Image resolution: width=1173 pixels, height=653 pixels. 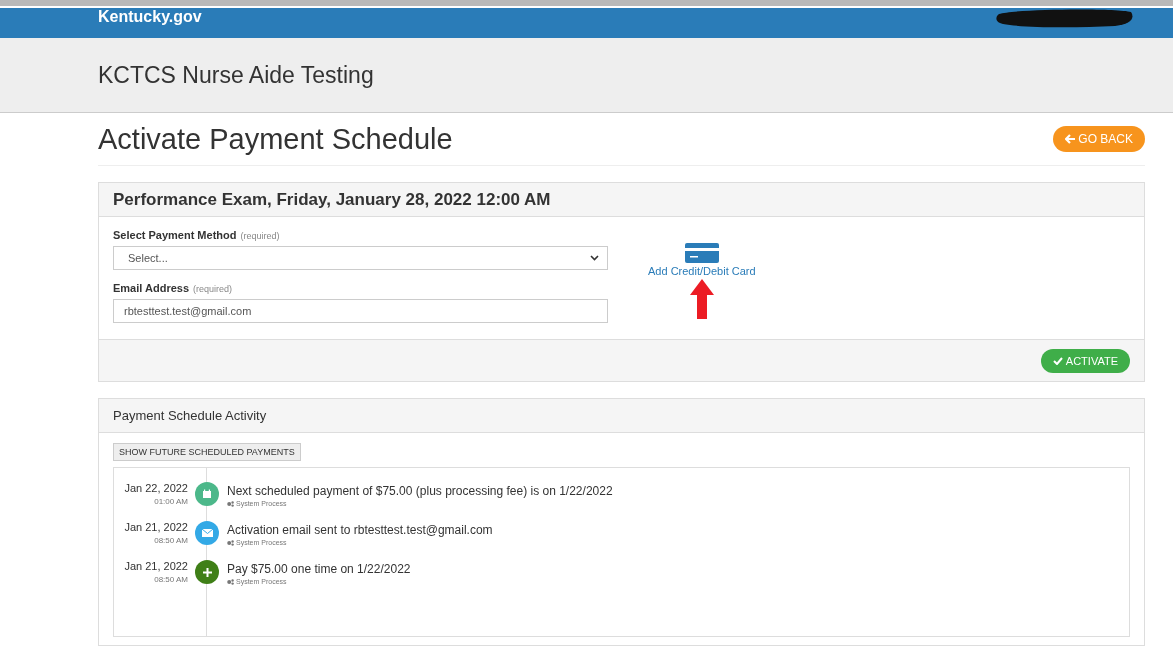 I want to click on activity-date: Jan 22, 2022, so click(x=155, y=488).